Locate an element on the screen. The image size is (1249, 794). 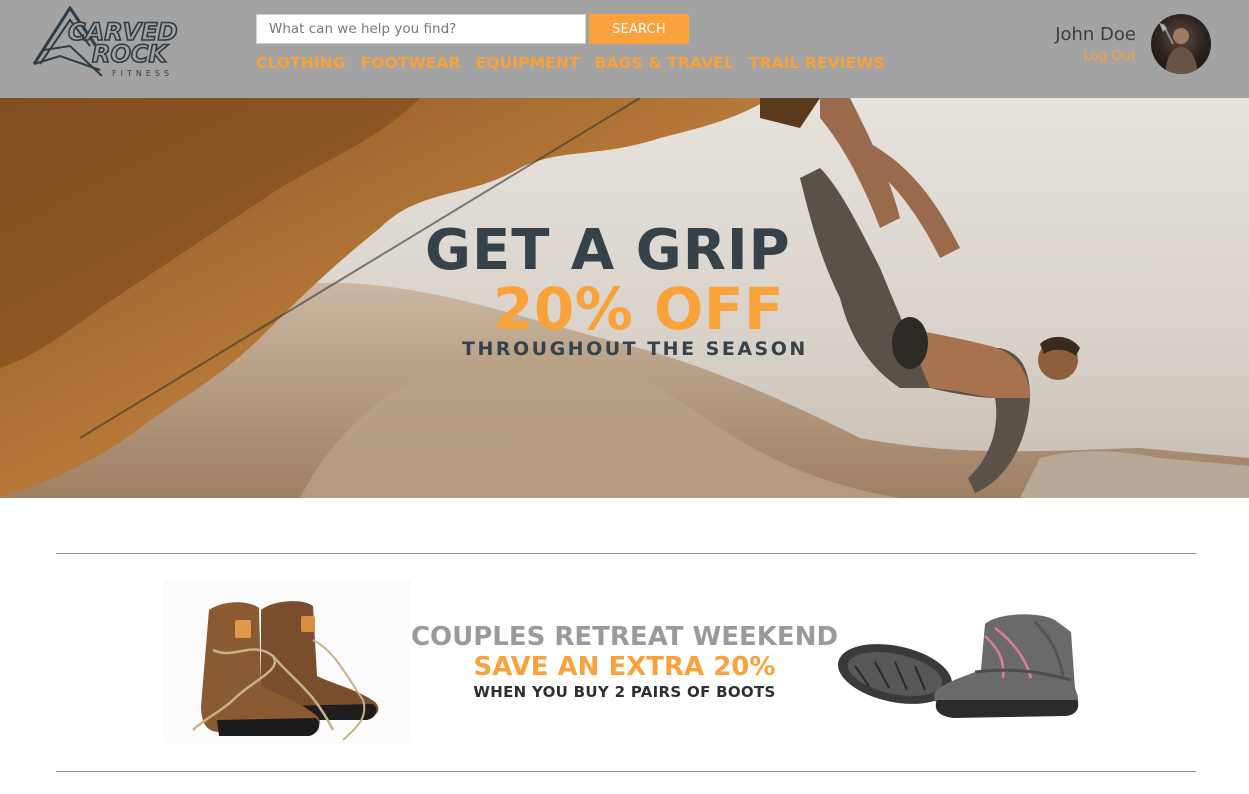
mountain-logo-icon: CARVED ROCK FITNESS is located at coordinates (105, 41).